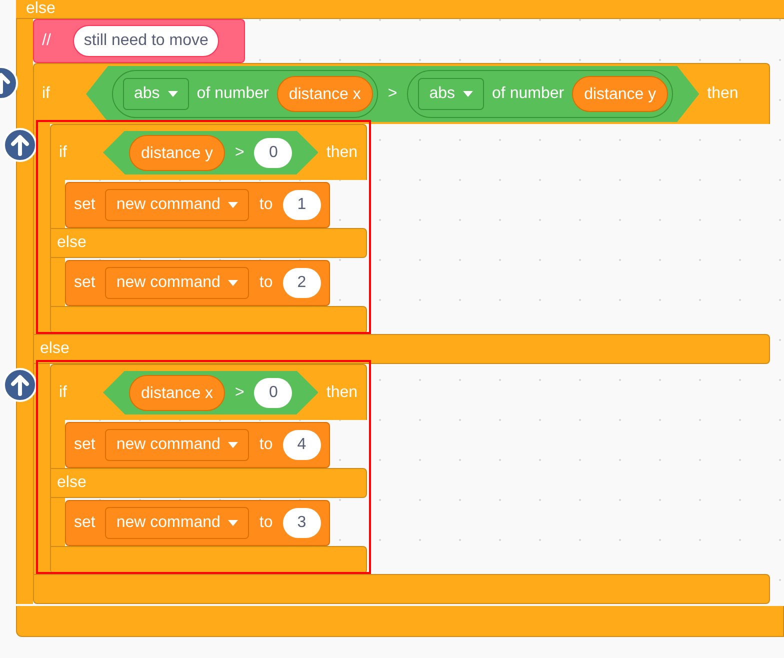 The image size is (784, 658). I want to click on comment-block: // still need to move, so click(139, 41).